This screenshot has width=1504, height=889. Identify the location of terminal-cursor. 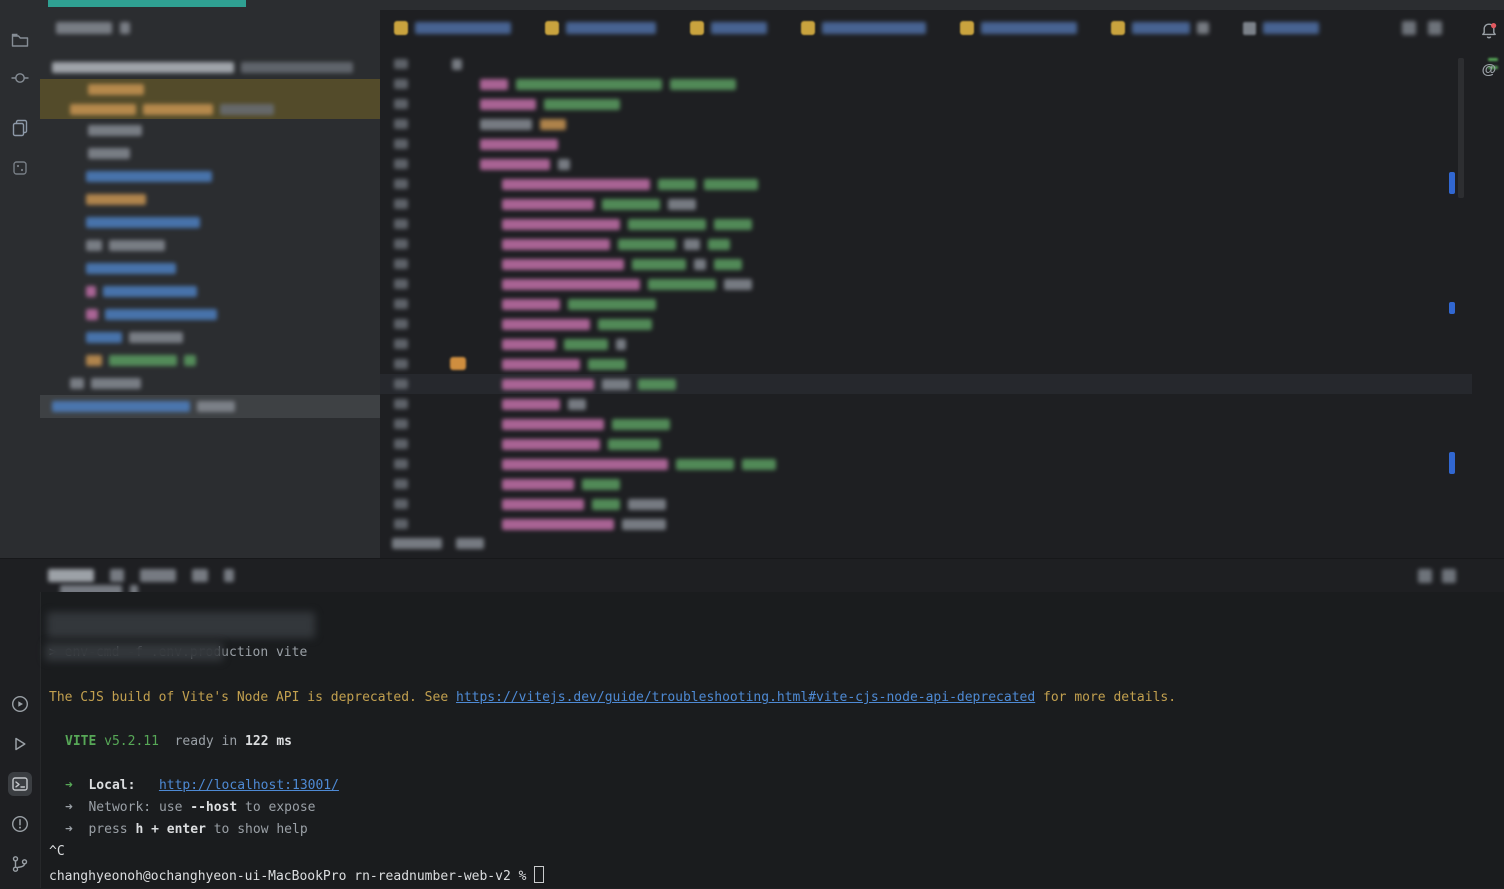
(539, 874).